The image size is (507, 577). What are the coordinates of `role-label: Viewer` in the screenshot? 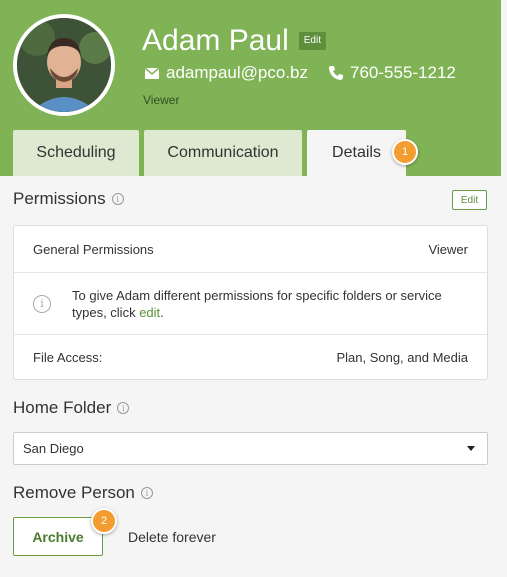 It's located at (161, 100).